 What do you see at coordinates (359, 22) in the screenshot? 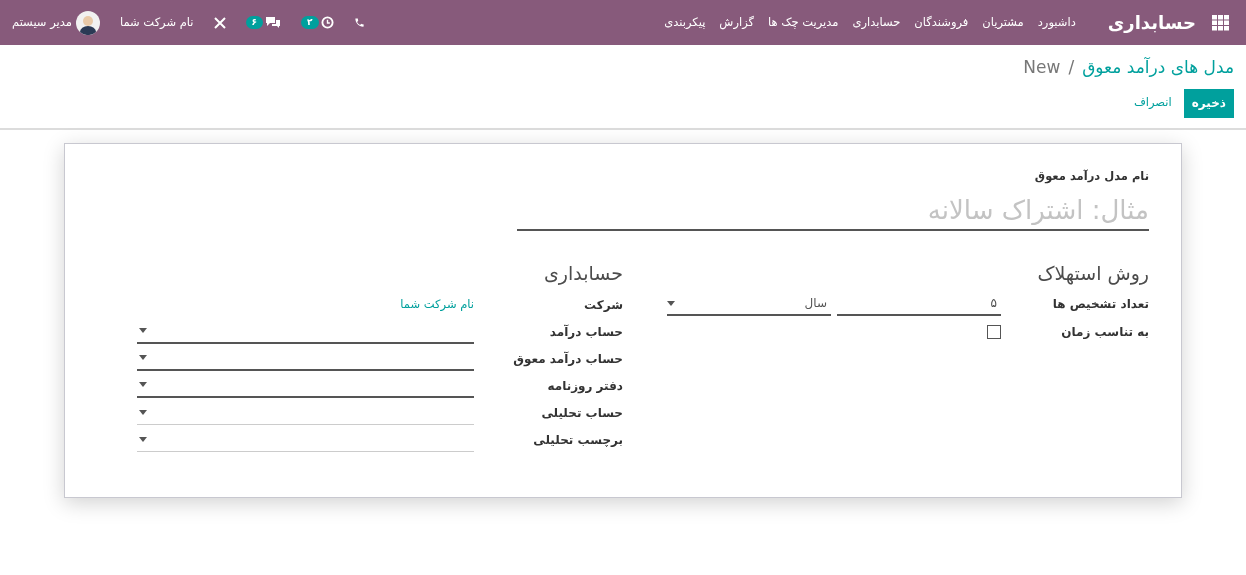
I see `phone-icon` at bounding box center [359, 22].